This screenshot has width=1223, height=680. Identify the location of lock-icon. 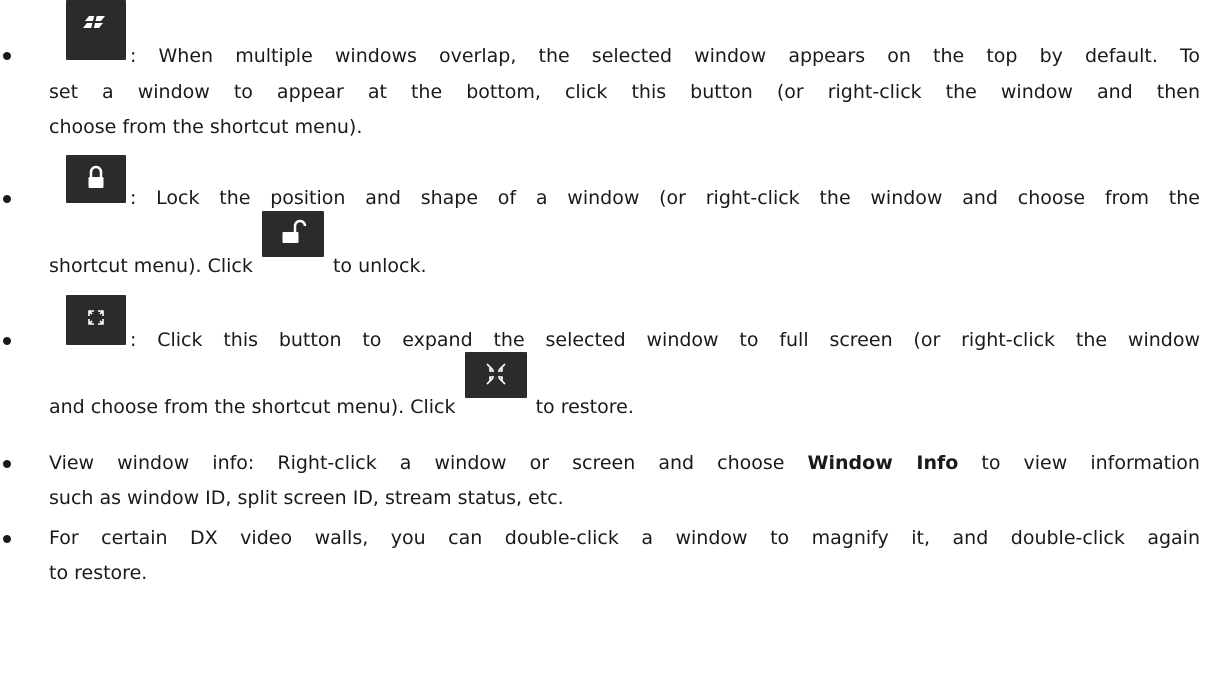
(96, 179).